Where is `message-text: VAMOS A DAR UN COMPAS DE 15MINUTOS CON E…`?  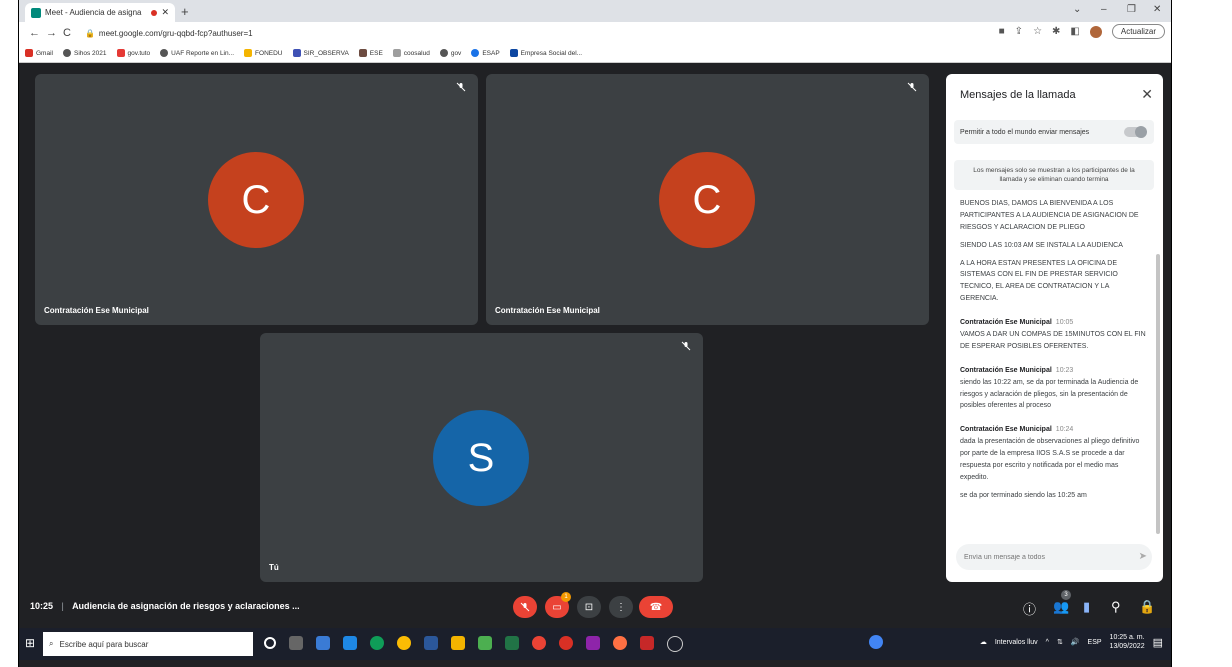 message-text: VAMOS A DAR UN COMPAS DE 15MINUTOS CON E… is located at coordinates (1053, 340).